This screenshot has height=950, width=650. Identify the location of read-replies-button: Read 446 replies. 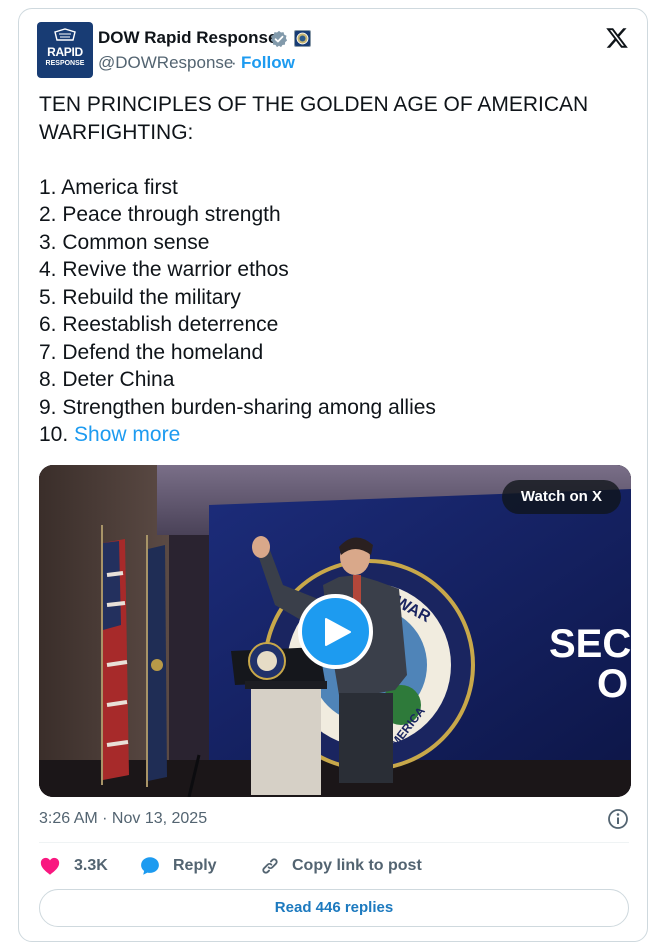
(334, 908).